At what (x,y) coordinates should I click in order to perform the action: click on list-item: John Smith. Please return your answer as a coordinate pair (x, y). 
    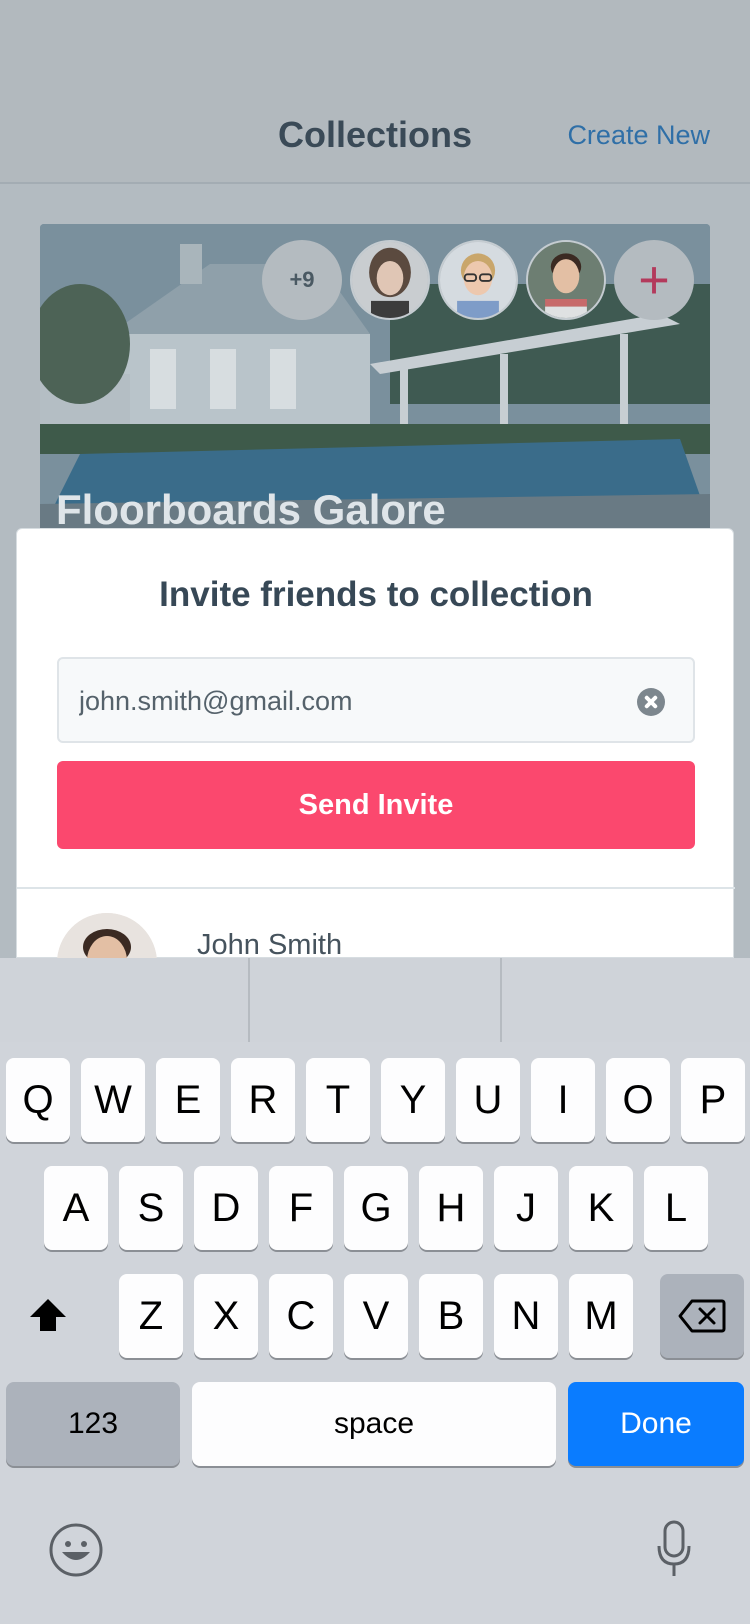
    Looking at the image, I should click on (377, 963).